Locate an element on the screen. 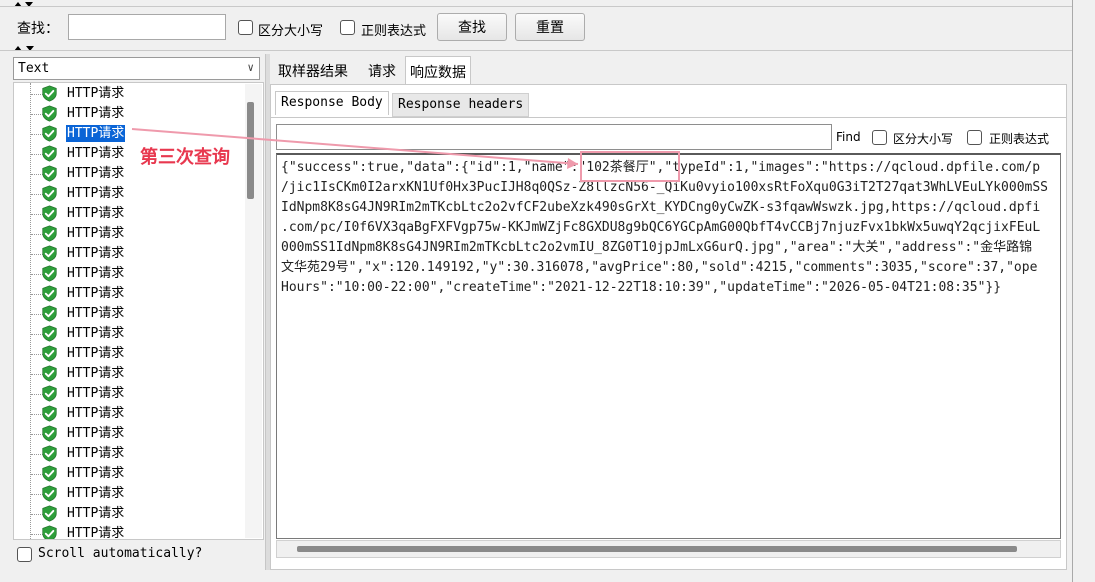 The height and width of the screenshot is (582, 1095). highlight-box is located at coordinates (630, 166).